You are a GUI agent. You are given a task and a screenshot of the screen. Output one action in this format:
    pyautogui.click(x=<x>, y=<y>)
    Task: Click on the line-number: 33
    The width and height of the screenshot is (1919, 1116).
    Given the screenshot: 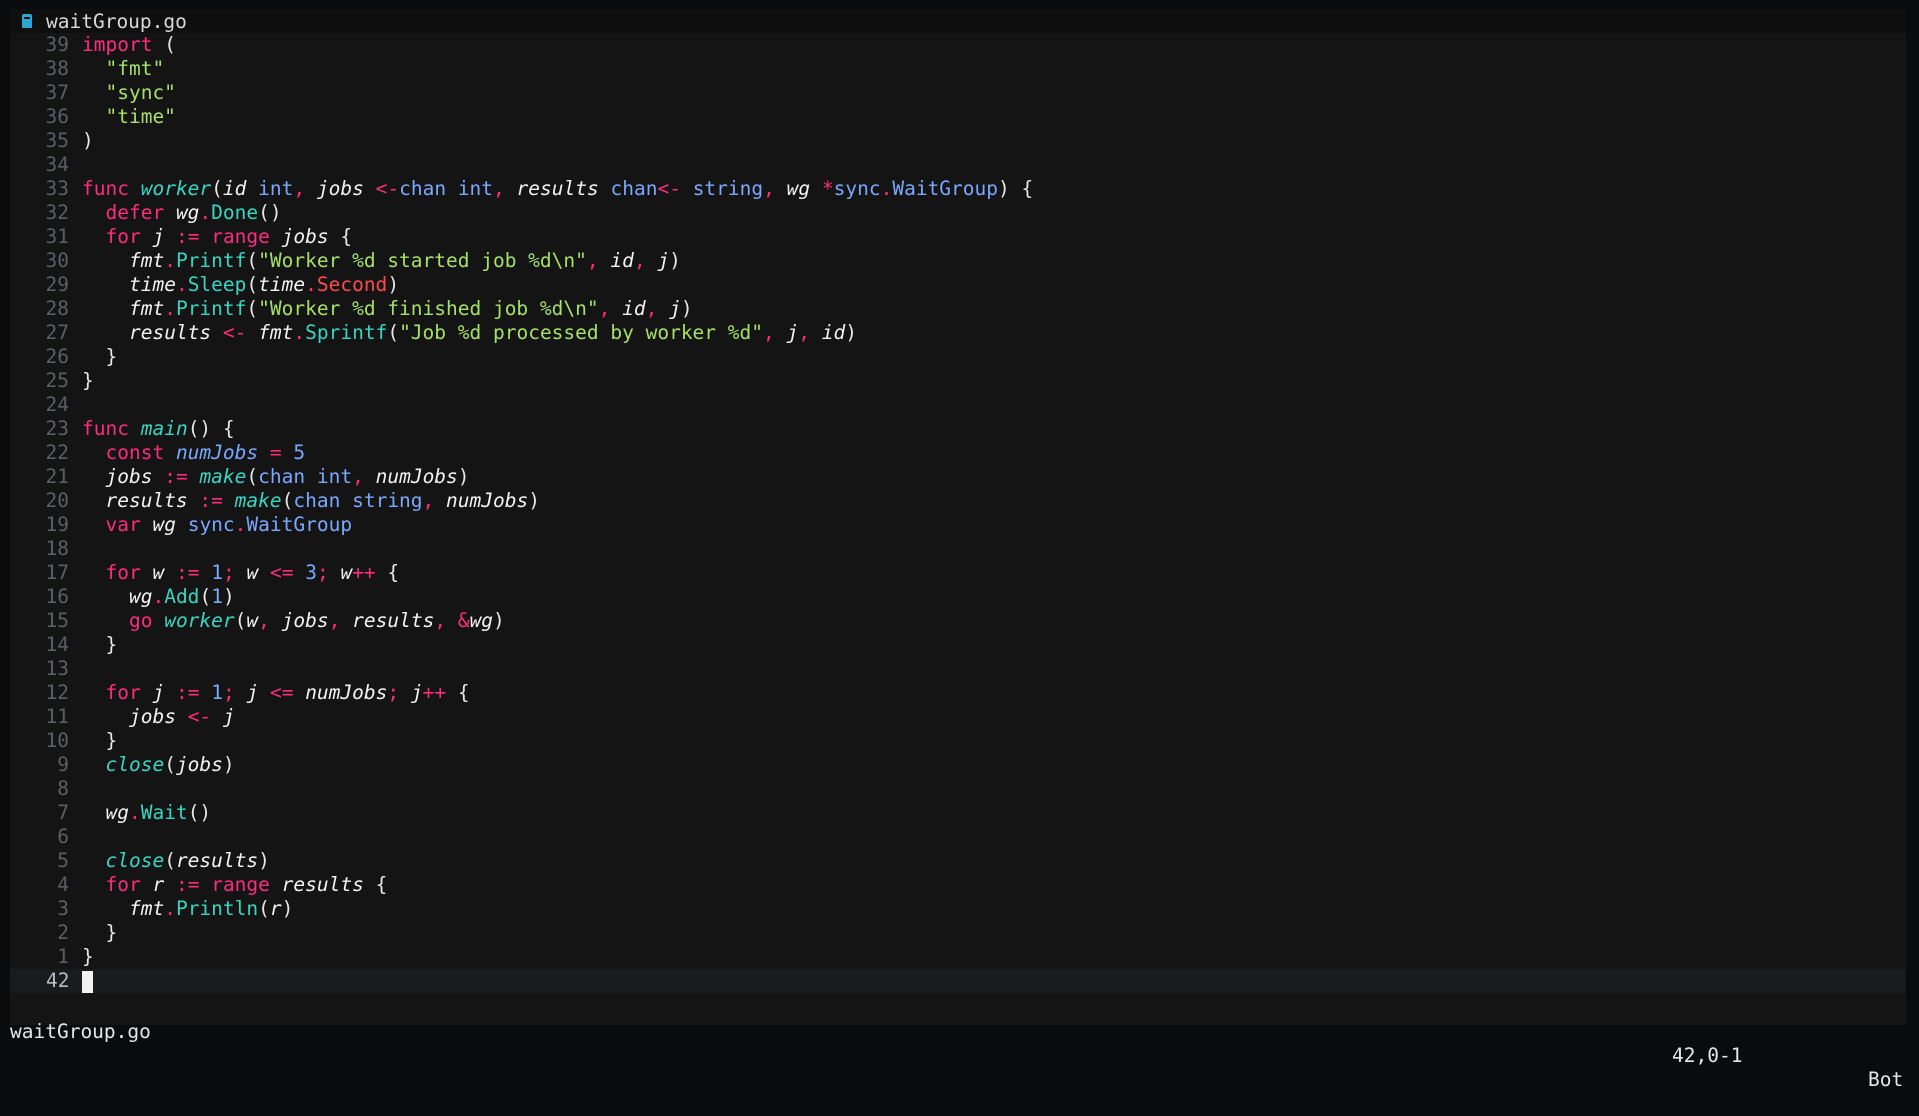 What is the action you would take?
    pyautogui.click(x=57, y=188)
    